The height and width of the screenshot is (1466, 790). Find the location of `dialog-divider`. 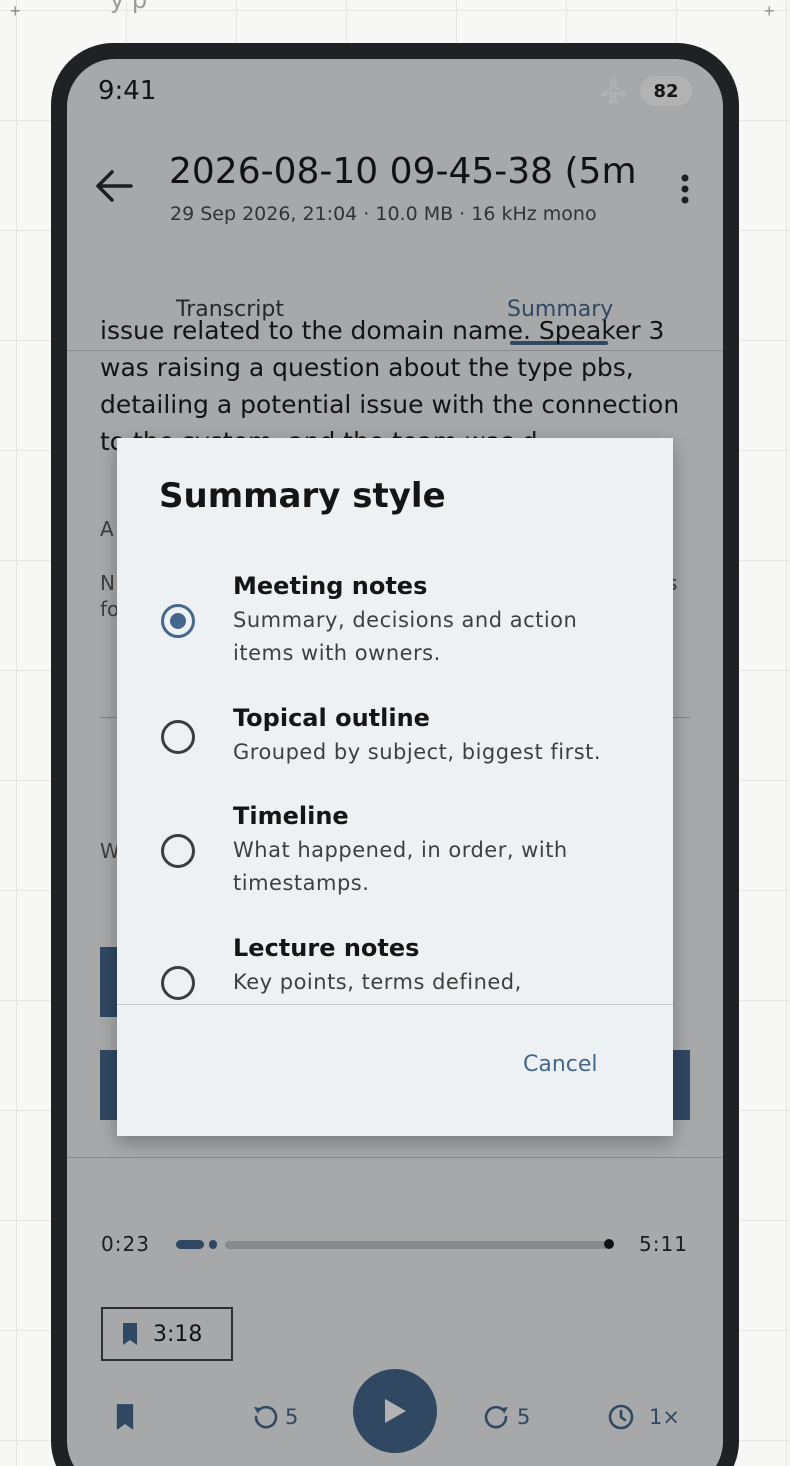

dialog-divider is located at coordinates (395, 1004).